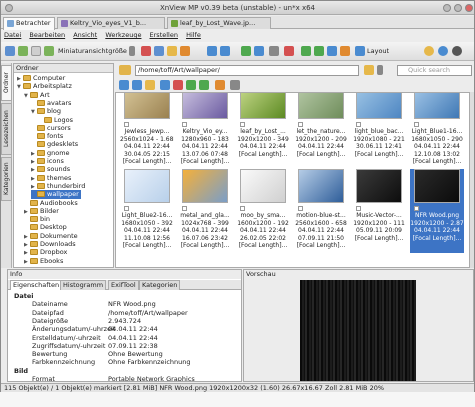 The width and height of the screenshot is (475, 407). I want to click on thumbnail-size-label: Miniaturansichtgröße, so click(92, 51).